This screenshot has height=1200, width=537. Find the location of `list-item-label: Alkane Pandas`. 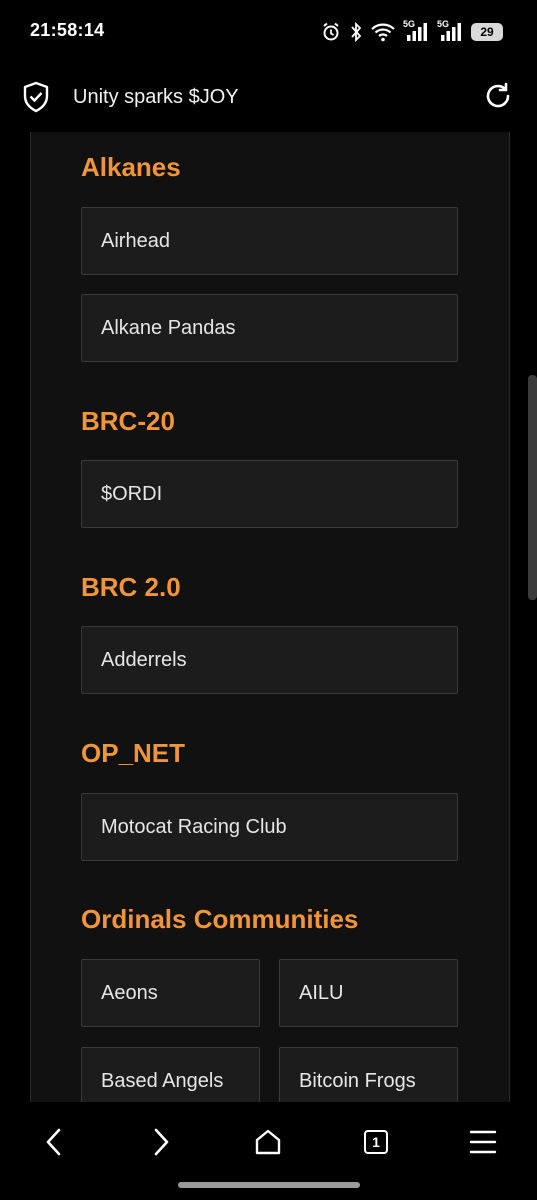

list-item-label: Alkane Pandas is located at coordinates (168, 327).